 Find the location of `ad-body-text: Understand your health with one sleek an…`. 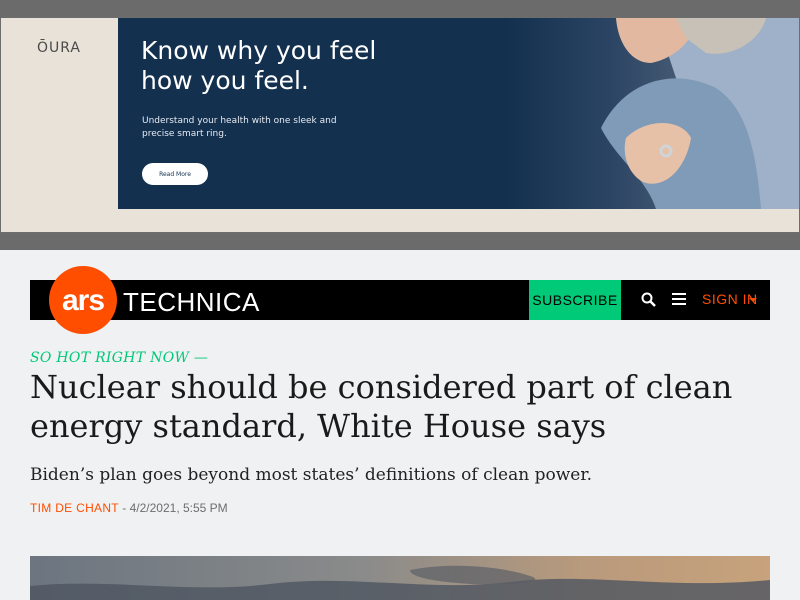

ad-body-text: Understand your health with one sleek an… is located at coordinates (239, 127).